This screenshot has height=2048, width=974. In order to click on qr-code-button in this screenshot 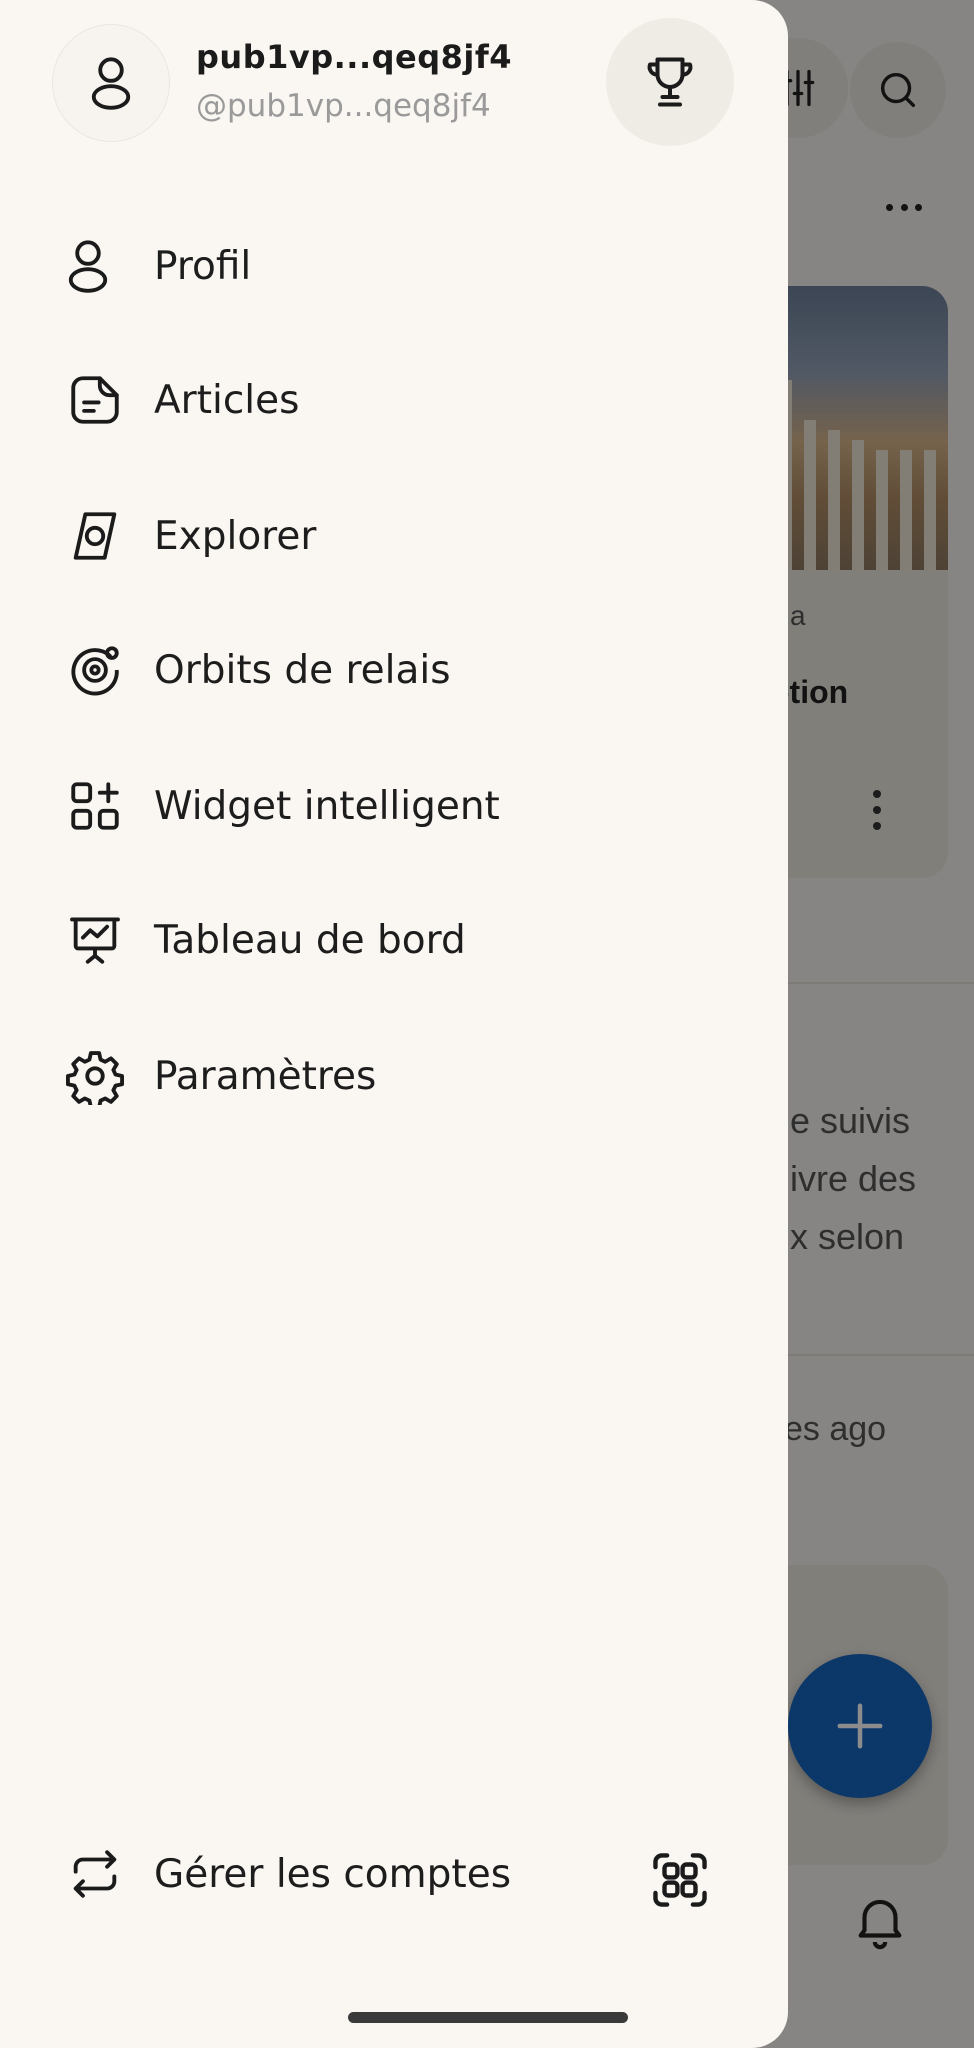, I will do `click(680, 1880)`.